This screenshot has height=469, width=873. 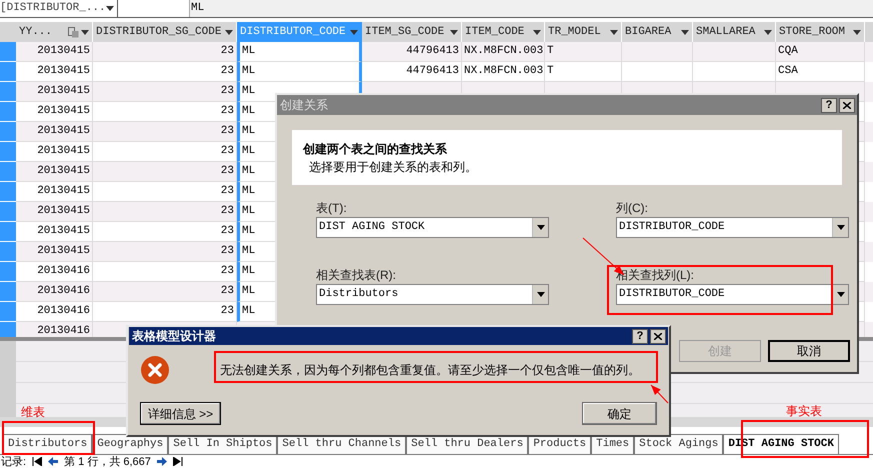 I want to click on error-message: 无法创建关系，因为每个列都包含重复值。请至少选择一个仅包含唯一值的列。, so click(x=430, y=370).